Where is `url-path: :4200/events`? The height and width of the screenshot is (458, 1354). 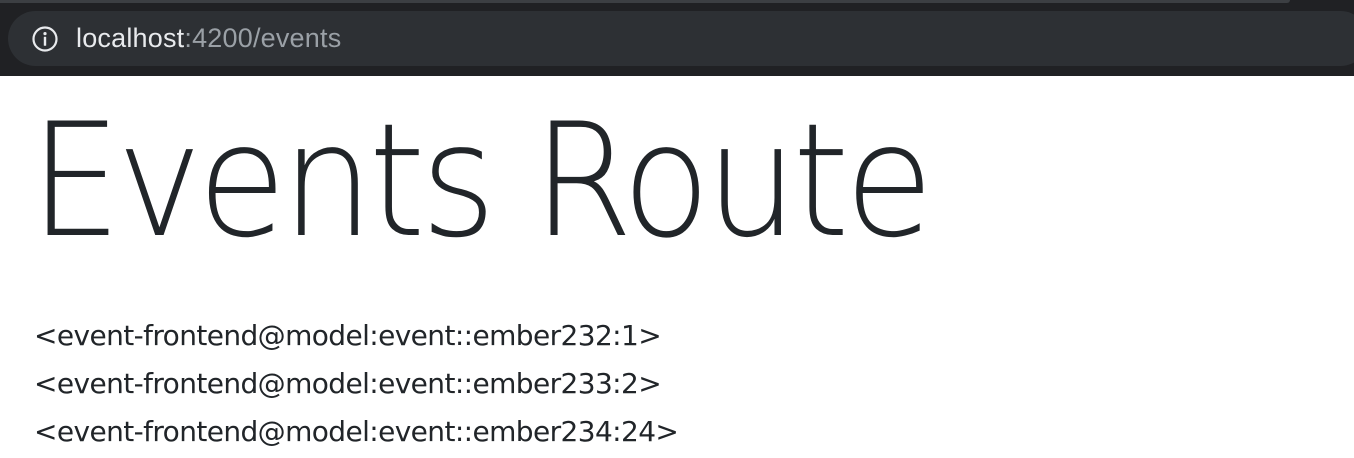 url-path: :4200/events is located at coordinates (263, 38).